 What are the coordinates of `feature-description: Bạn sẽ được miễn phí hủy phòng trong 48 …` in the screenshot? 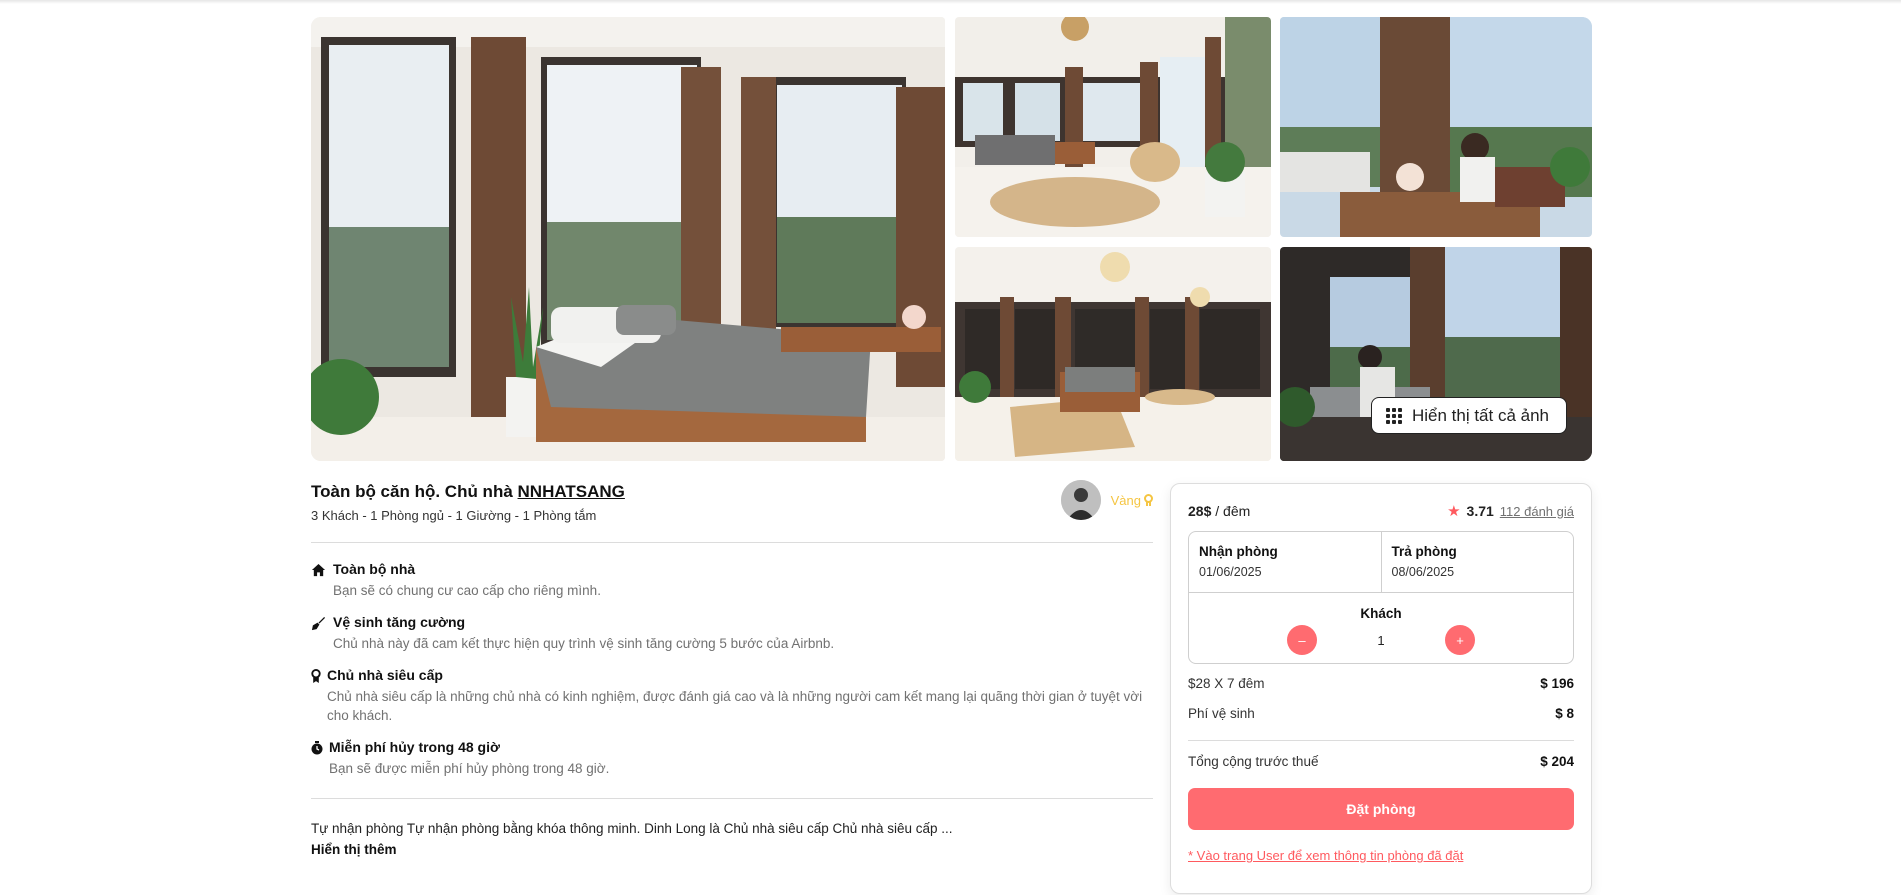 It's located at (469, 768).